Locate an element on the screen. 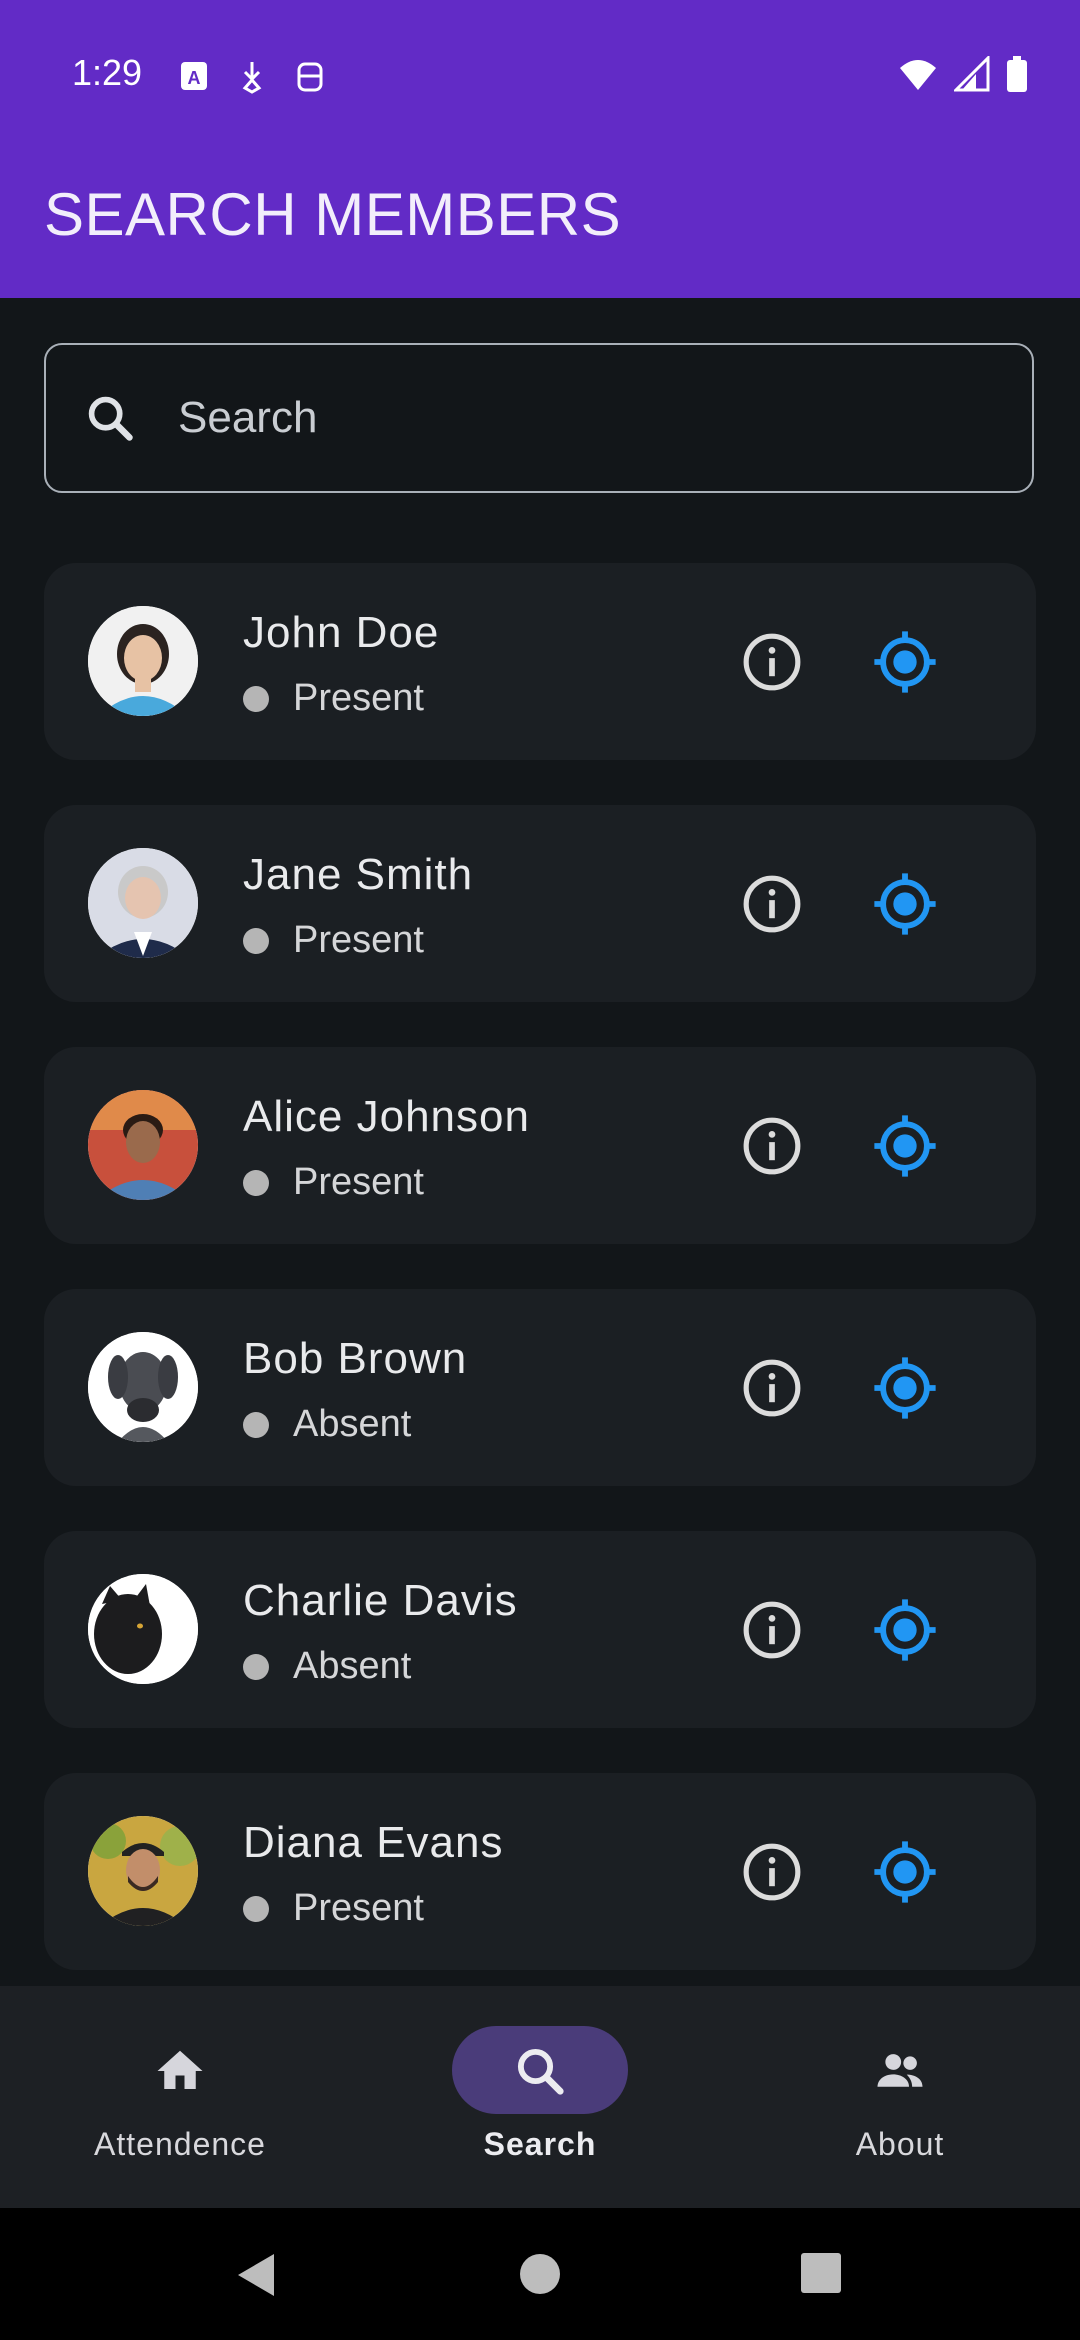 The height and width of the screenshot is (2340, 1080). search-field is located at coordinates (539, 418).